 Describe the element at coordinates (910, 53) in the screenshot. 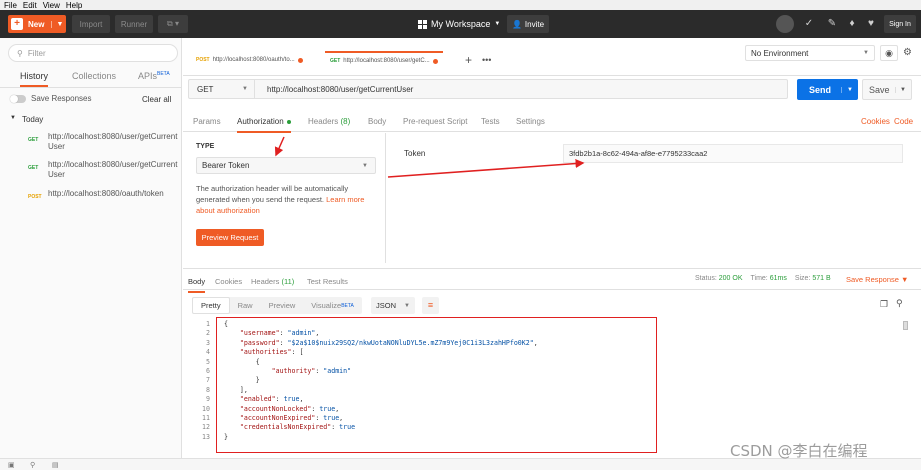

I see `gear-icon: ⚙` at that location.